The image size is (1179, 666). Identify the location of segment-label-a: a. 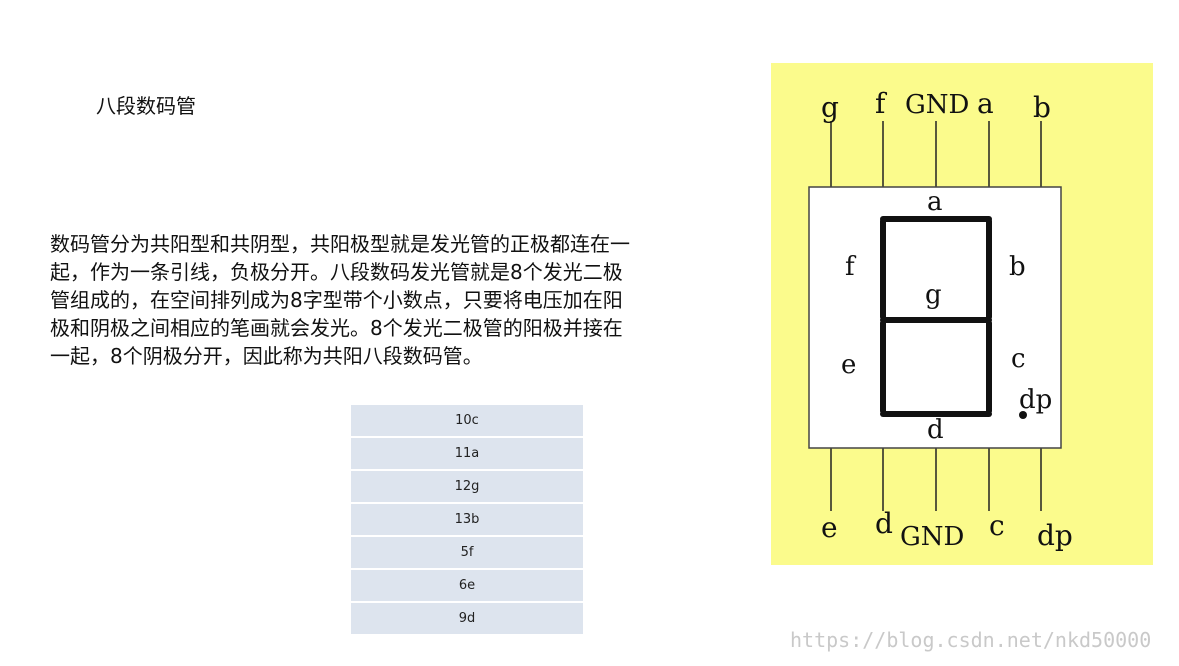
(935, 202).